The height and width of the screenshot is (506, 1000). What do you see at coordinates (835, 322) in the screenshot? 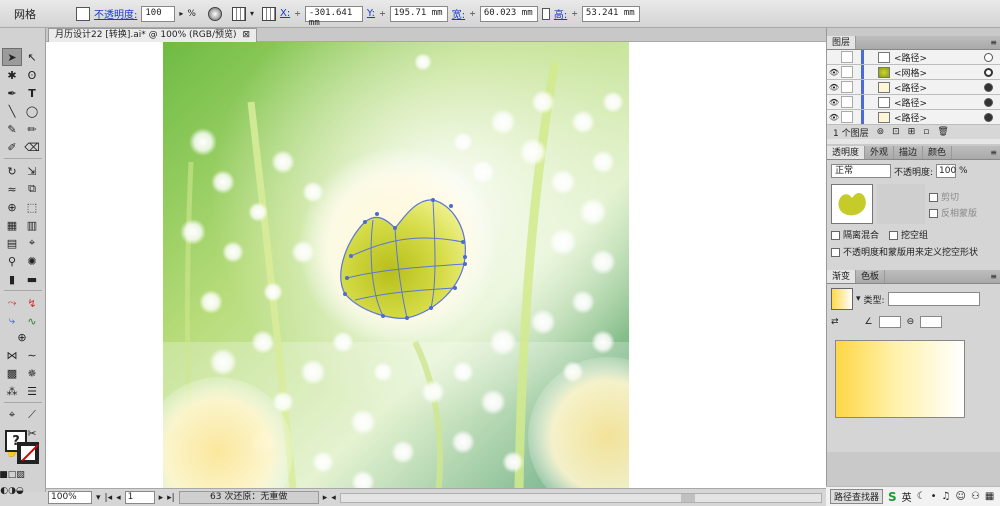
I see `reverse-gradient-icon: ⇄` at bounding box center [835, 322].